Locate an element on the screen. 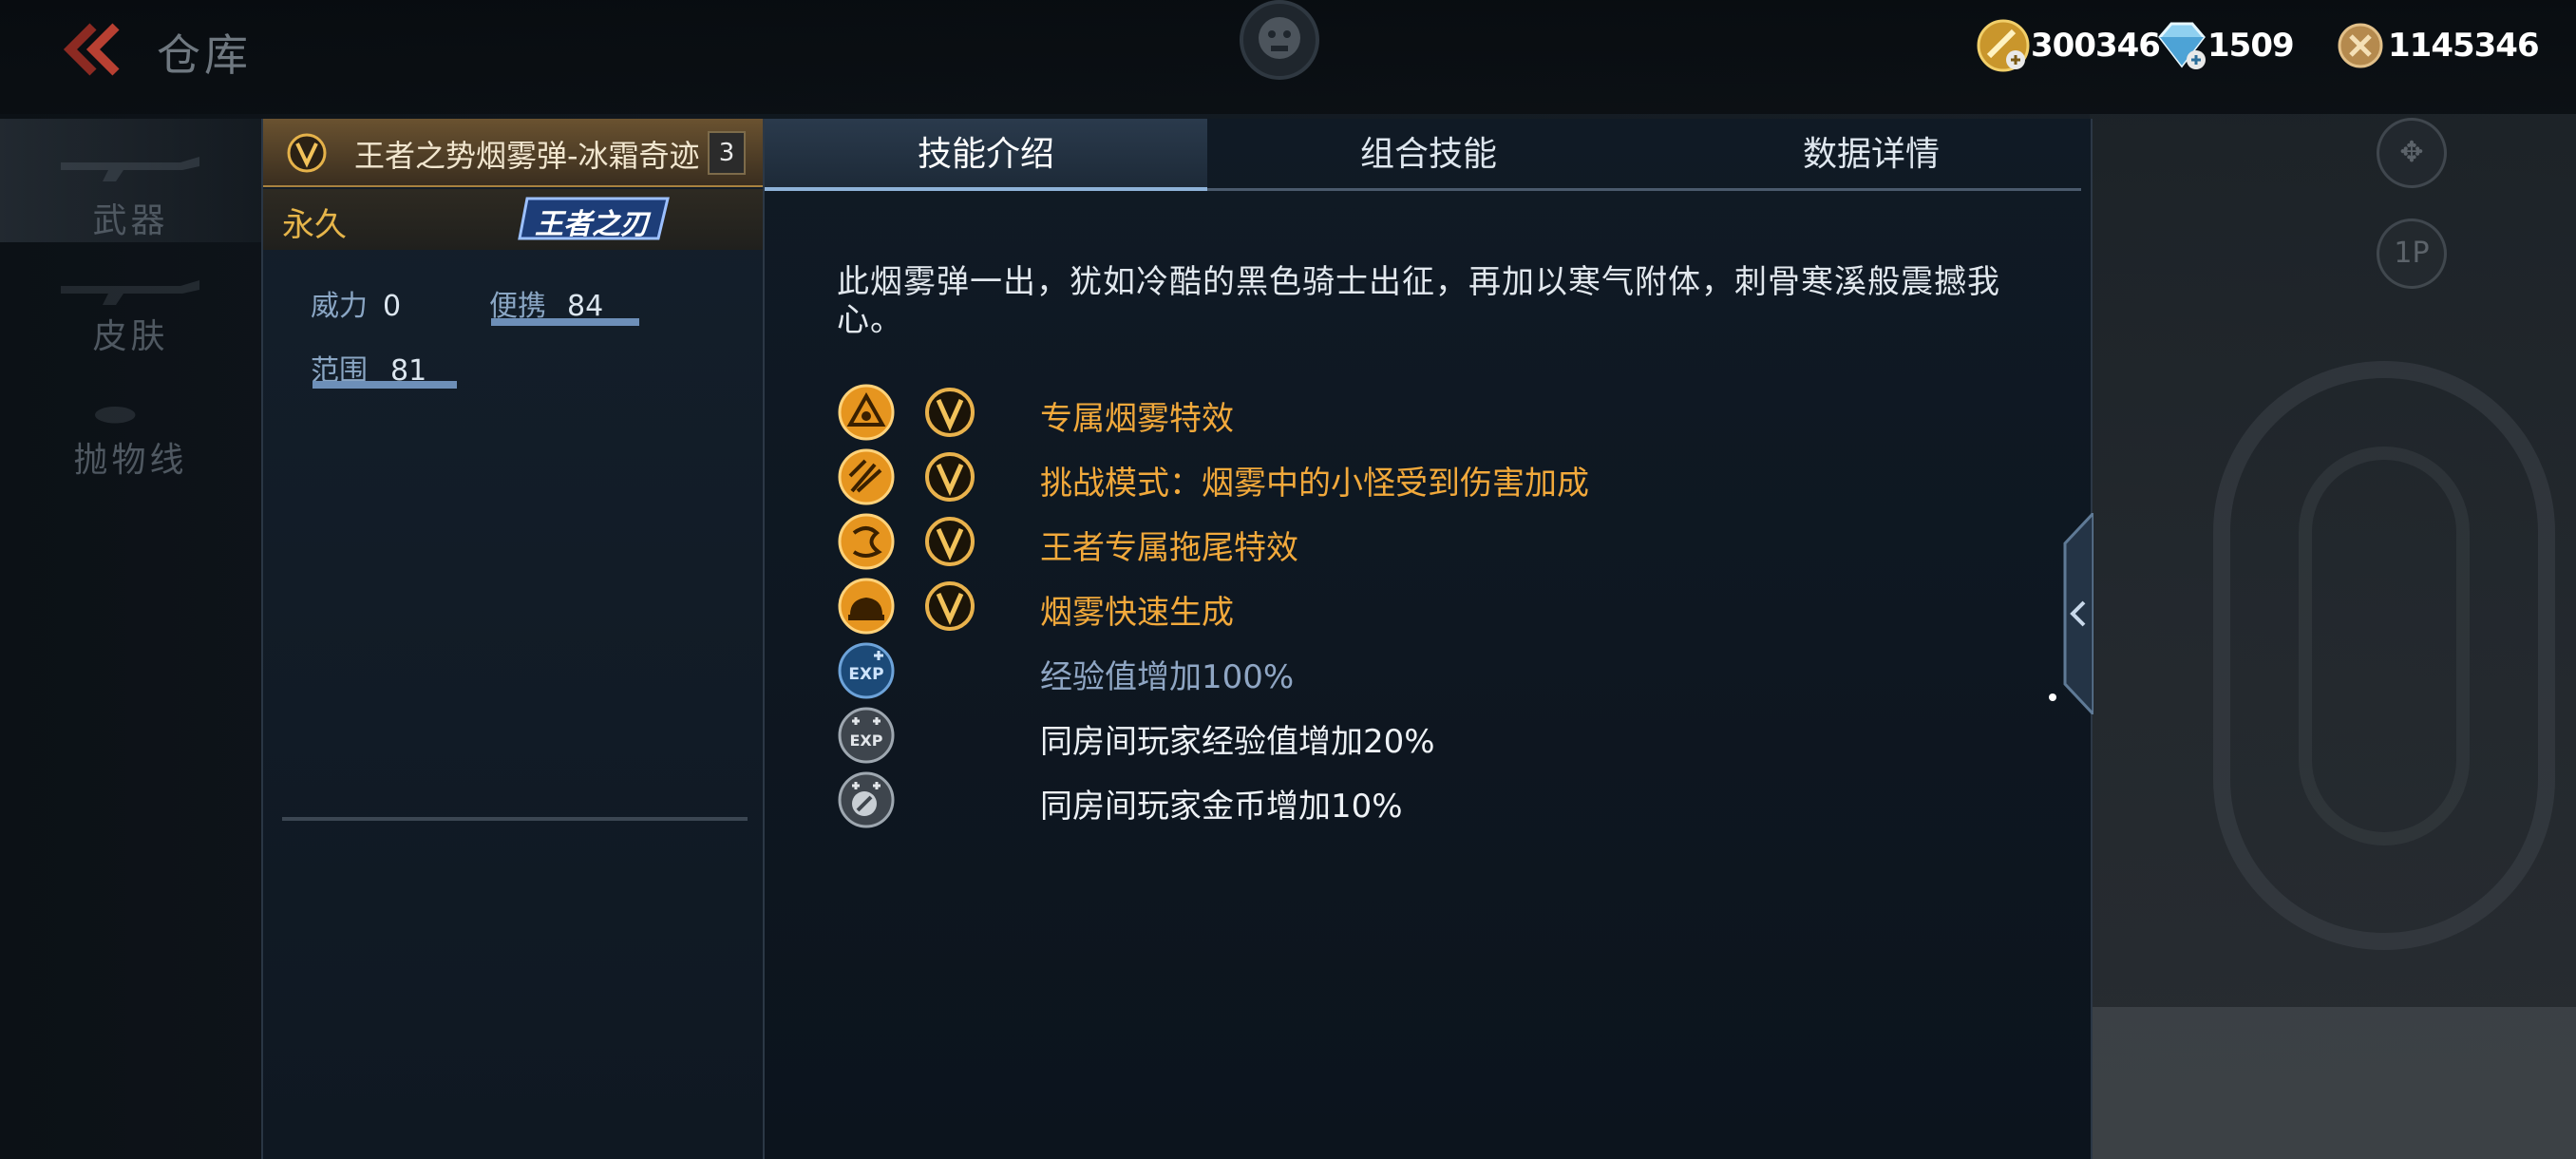 The image size is (2576, 1159). skill-row: EXP 同房间玩家经验值增加20% is located at coordinates (1430, 735).